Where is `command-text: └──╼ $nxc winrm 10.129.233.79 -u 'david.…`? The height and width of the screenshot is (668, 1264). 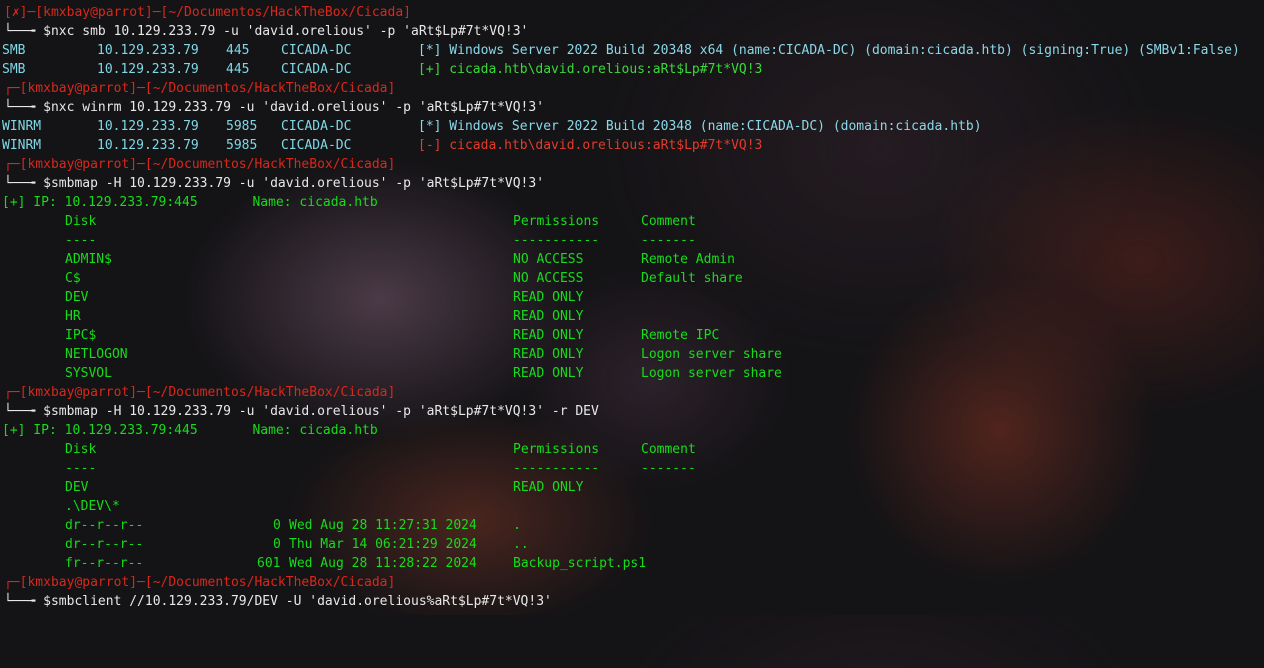
command-text: └──╼ $nxc winrm 10.129.233.79 -u 'david.… is located at coordinates (274, 107).